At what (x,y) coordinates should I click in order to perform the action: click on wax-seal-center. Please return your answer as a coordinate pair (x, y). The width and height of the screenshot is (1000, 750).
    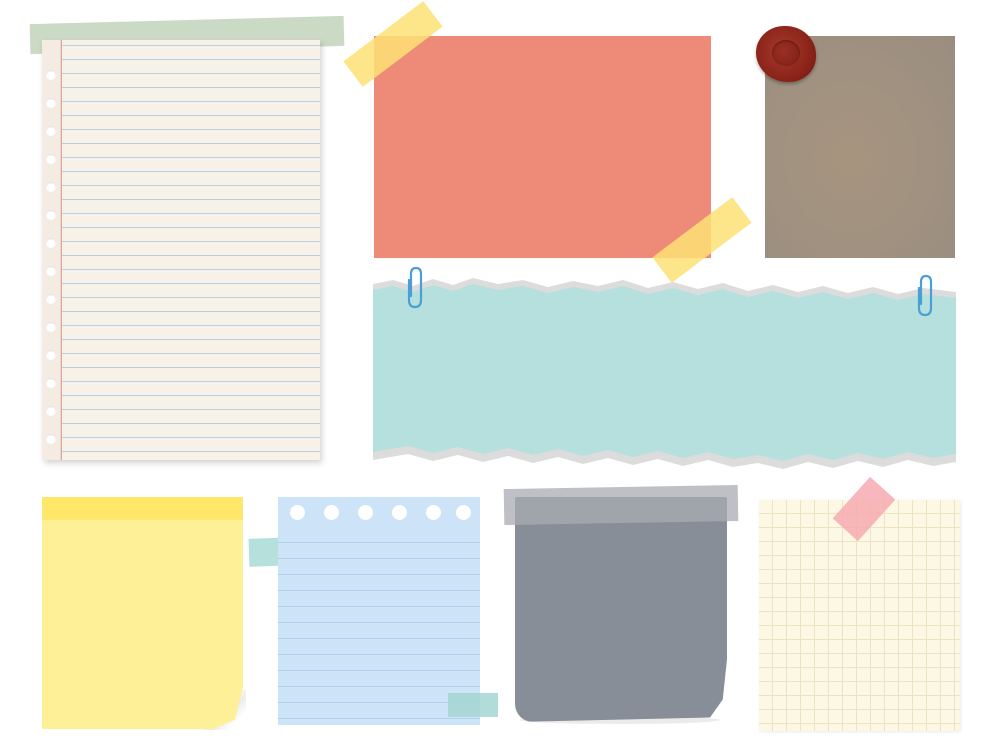
    Looking at the image, I should click on (786, 53).